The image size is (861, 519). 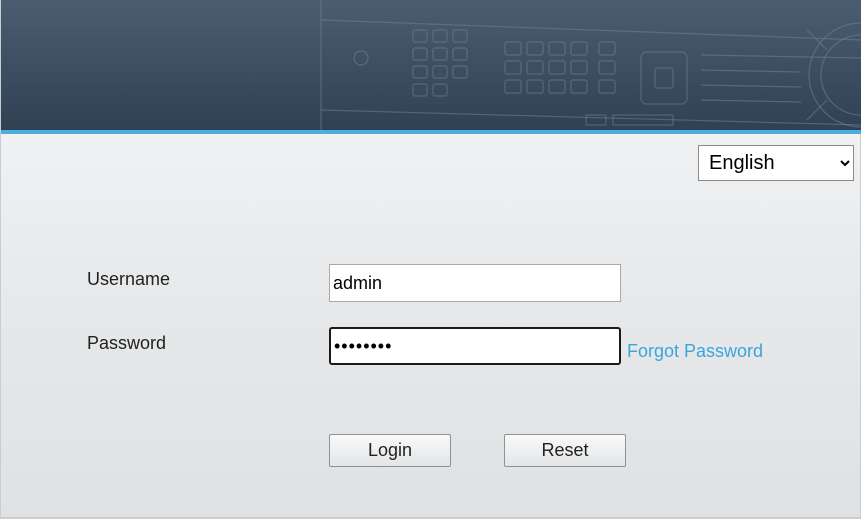 What do you see at coordinates (565, 450) in the screenshot?
I see `reset-button: Reset` at bounding box center [565, 450].